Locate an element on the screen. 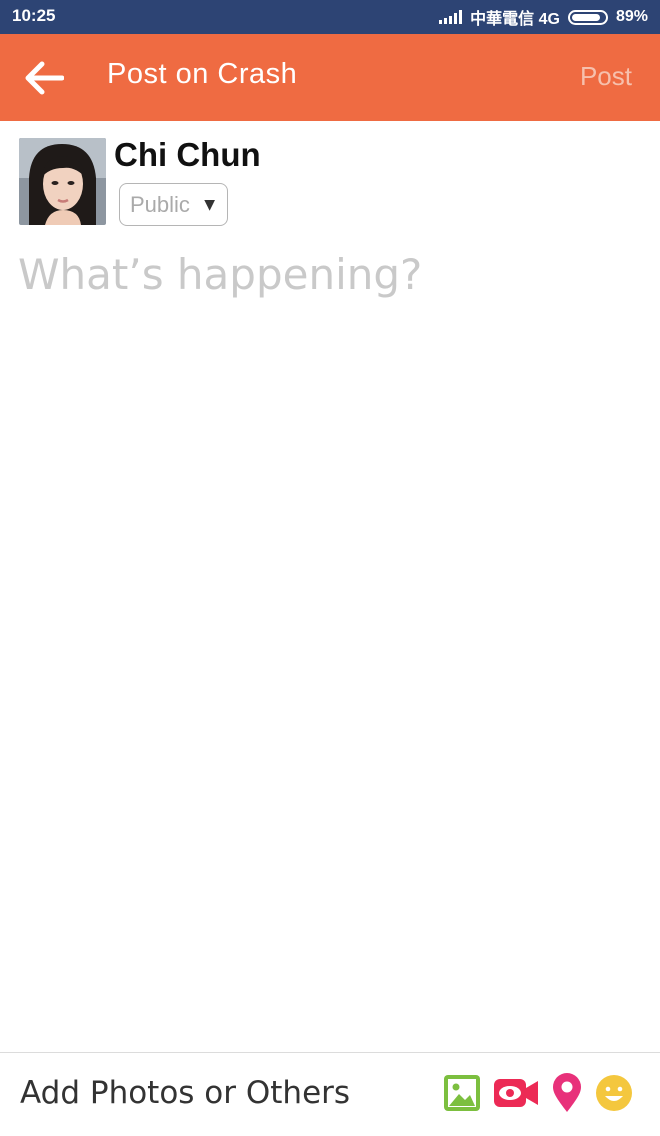 The height and width of the screenshot is (1136, 660). dropdown-caret-icon: ▼ is located at coordinates (209, 204).